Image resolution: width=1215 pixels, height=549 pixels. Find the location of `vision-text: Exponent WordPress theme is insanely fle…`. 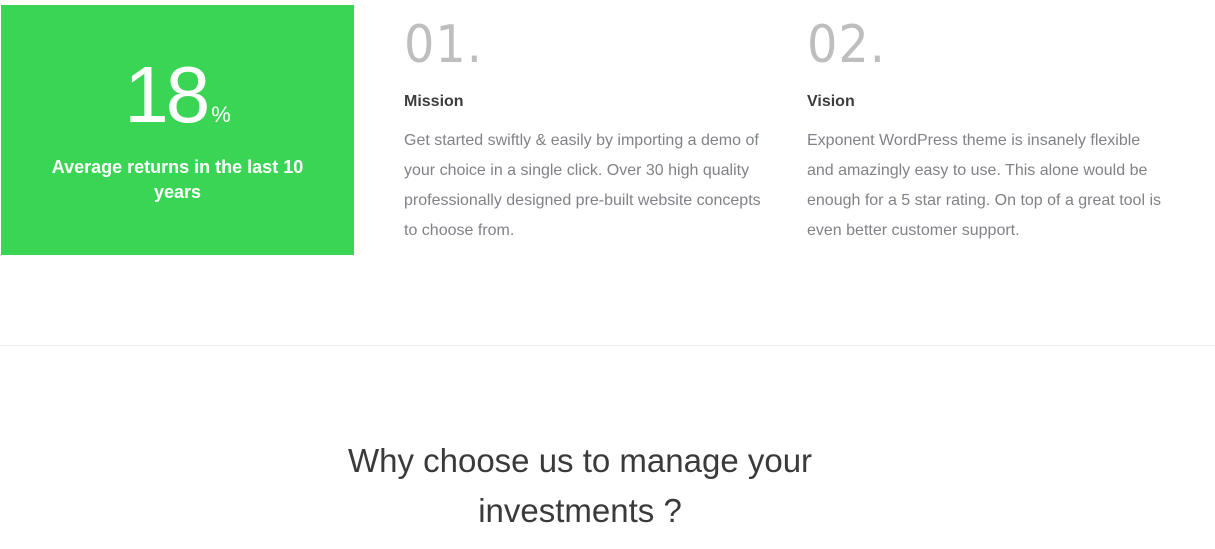

vision-text: Exponent WordPress theme is insanely fle… is located at coordinates (984, 185).